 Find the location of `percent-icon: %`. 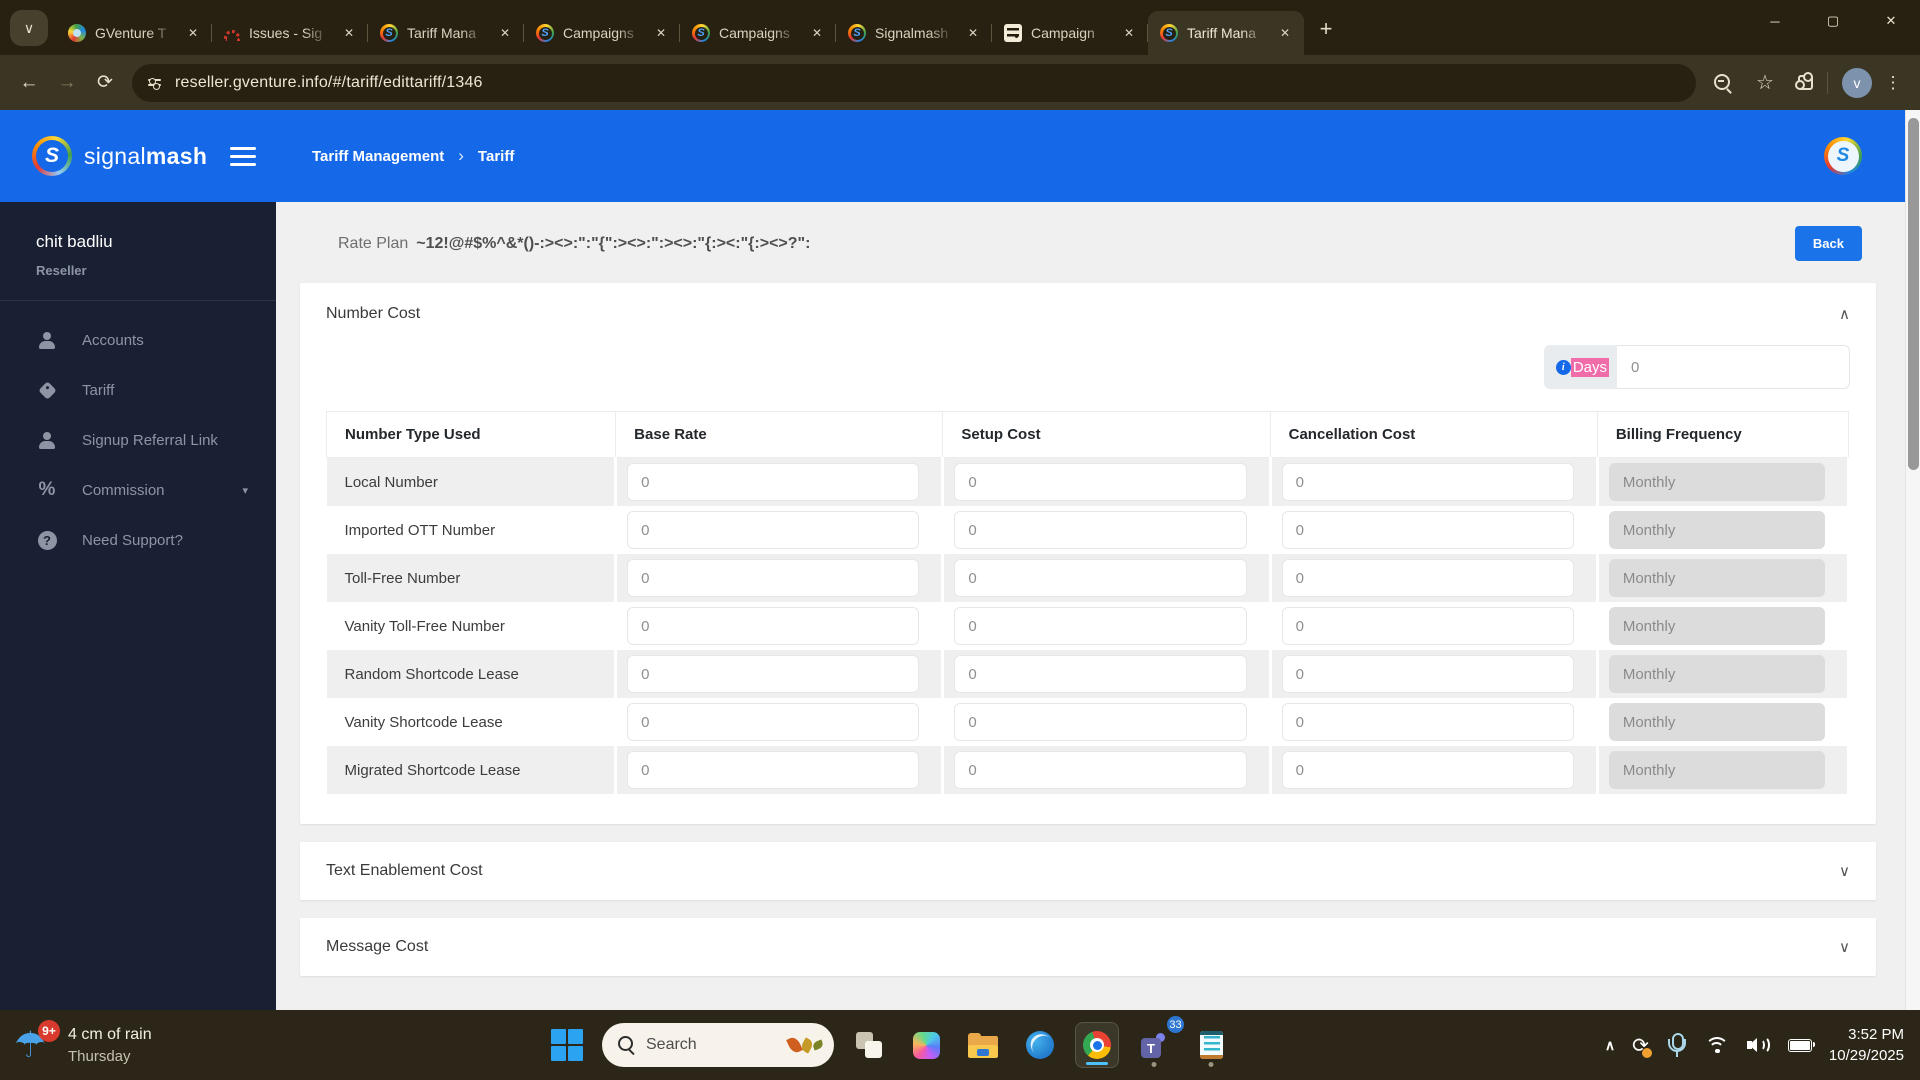

percent-icon: % is located at coordinates (47, 489).